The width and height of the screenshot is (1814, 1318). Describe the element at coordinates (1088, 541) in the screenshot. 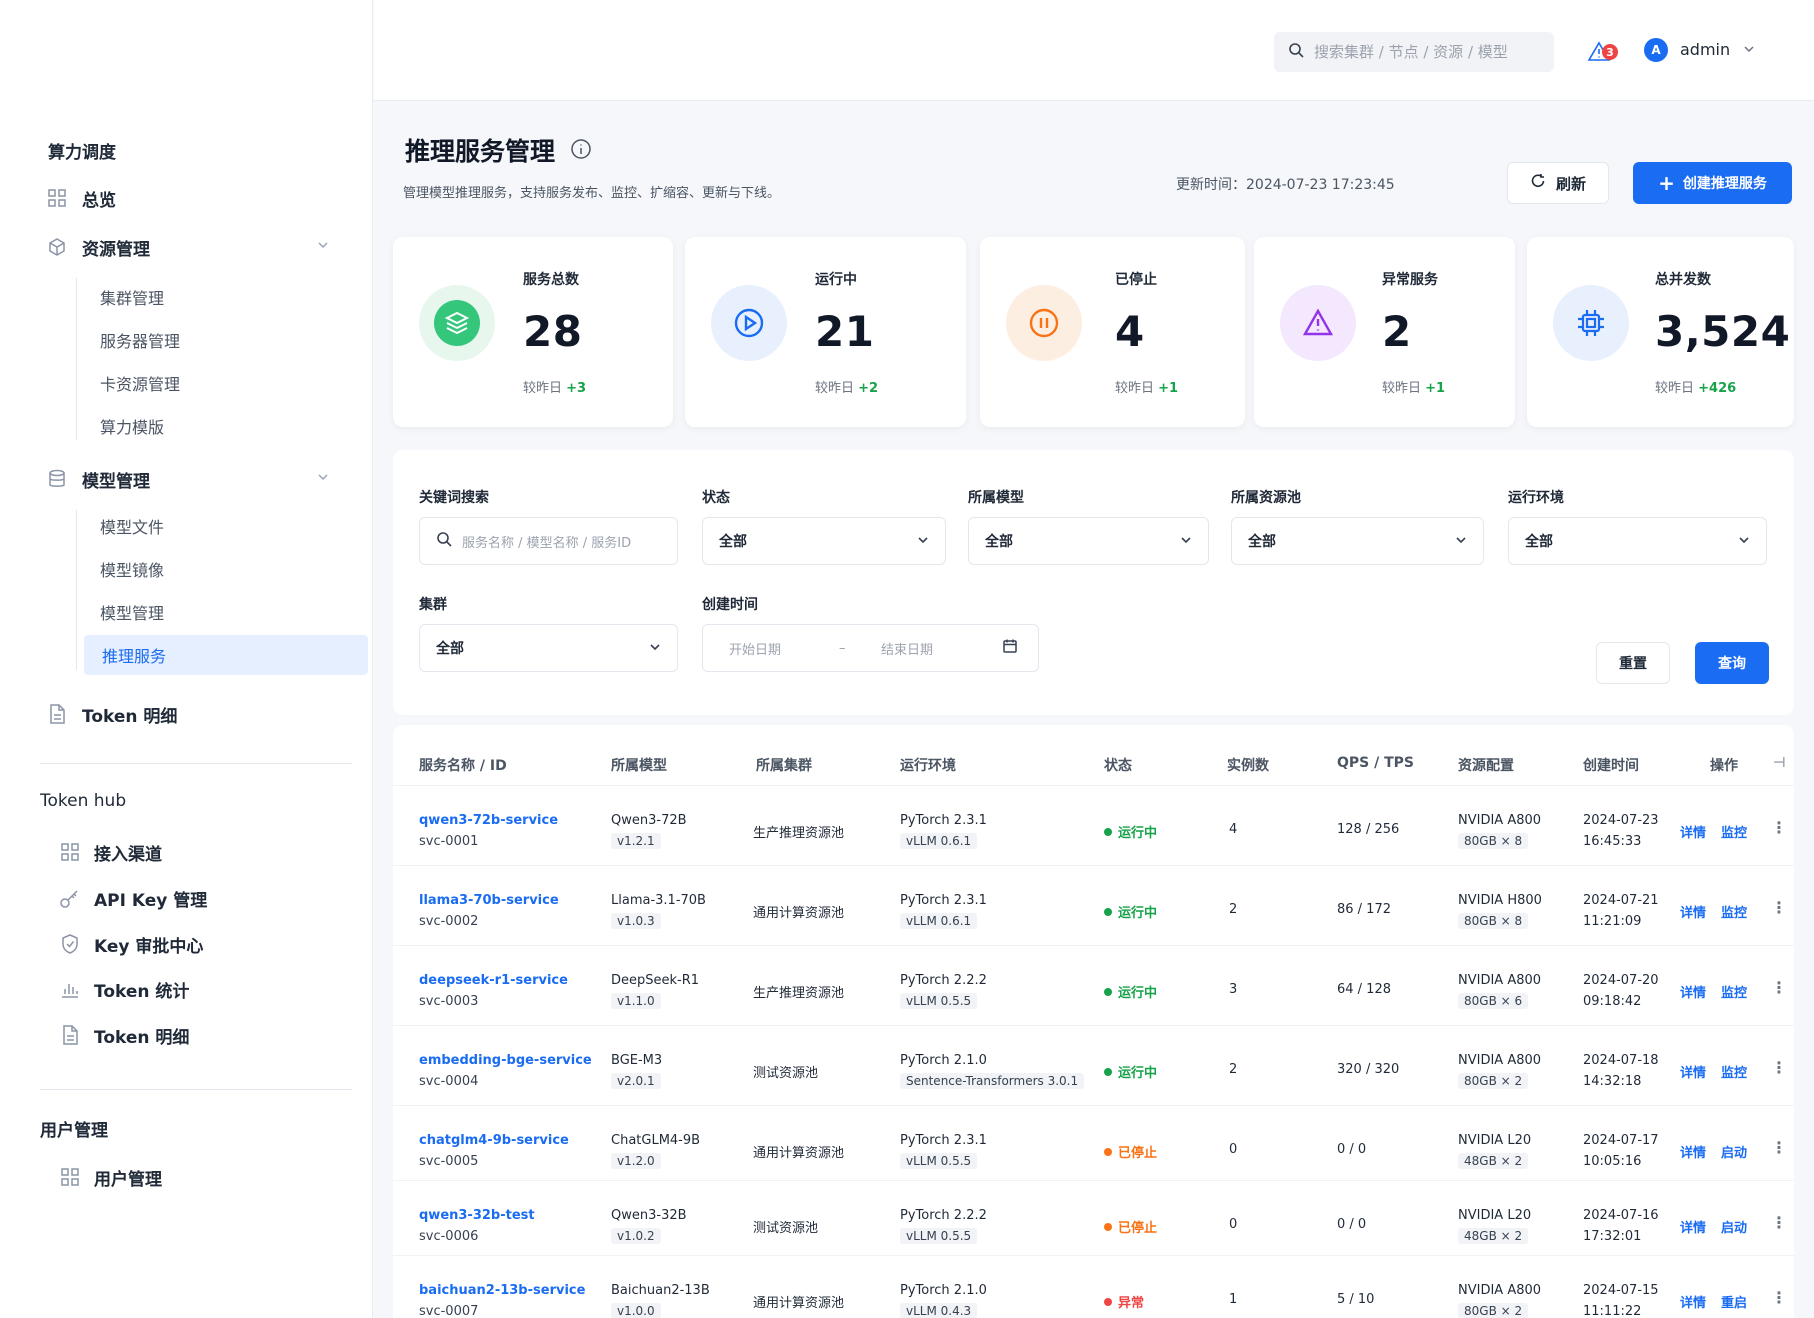

I see `model-select: 全部` at that location.